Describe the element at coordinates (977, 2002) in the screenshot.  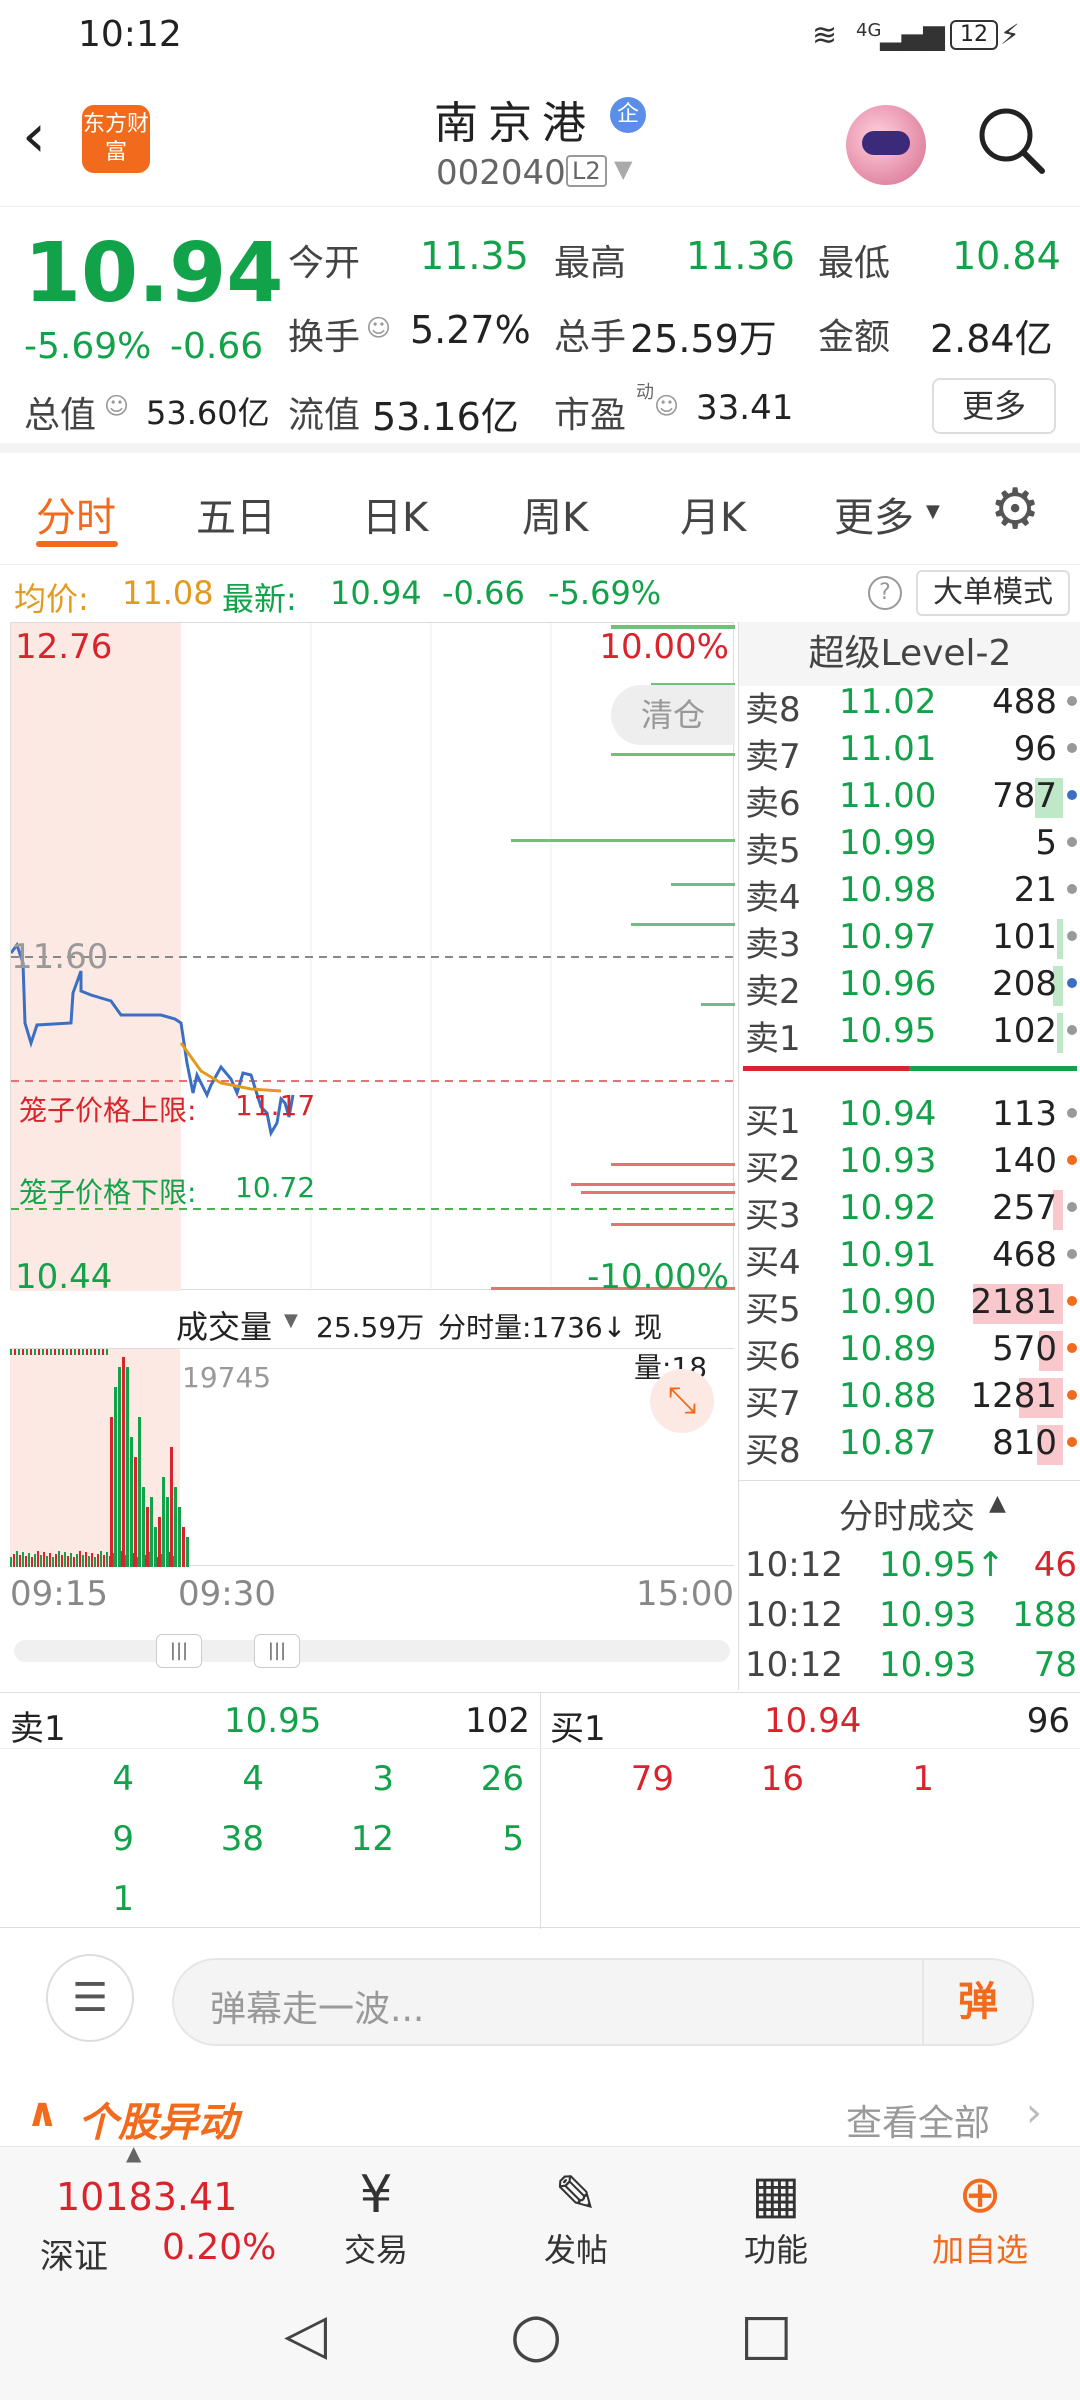
I see `danmu-send-button: 弹` at that location.